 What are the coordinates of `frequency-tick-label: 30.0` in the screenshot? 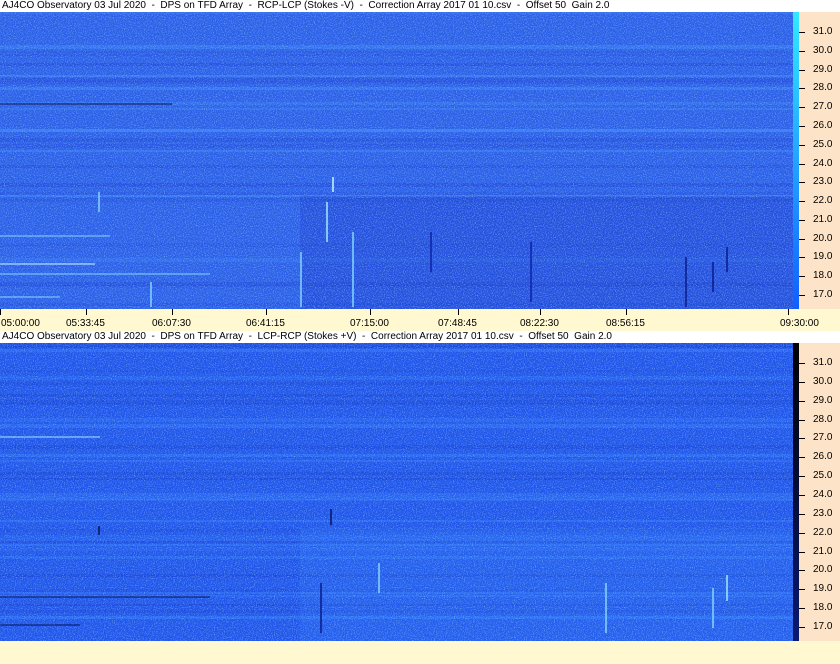 It's located at (823, 50).